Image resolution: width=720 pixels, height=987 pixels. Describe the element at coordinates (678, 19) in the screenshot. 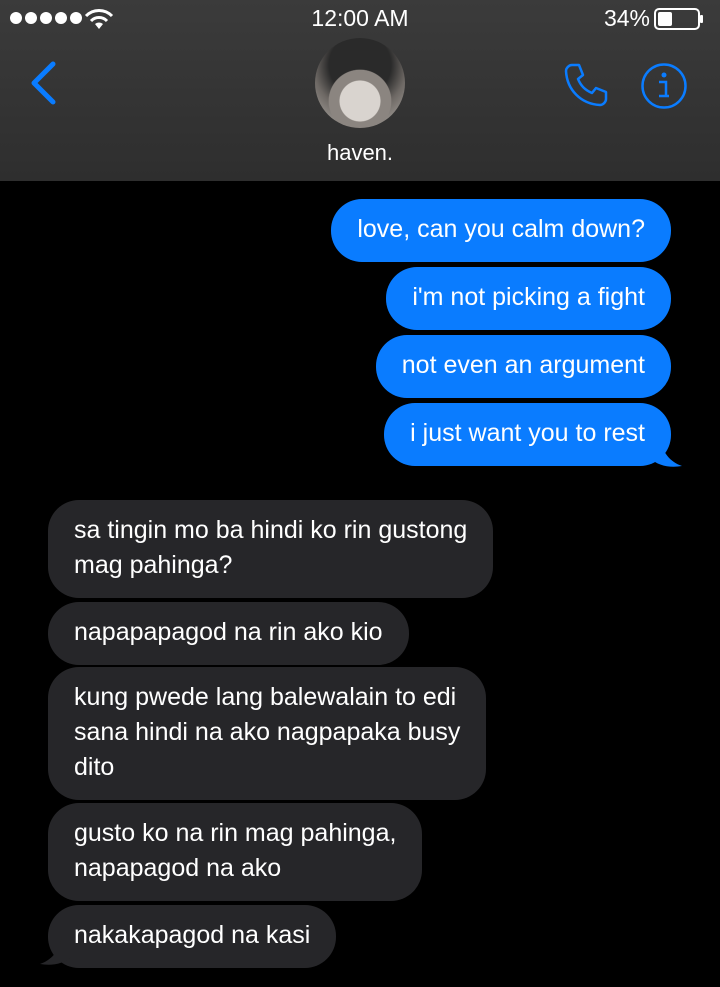

I see `battery-icon` at that location.